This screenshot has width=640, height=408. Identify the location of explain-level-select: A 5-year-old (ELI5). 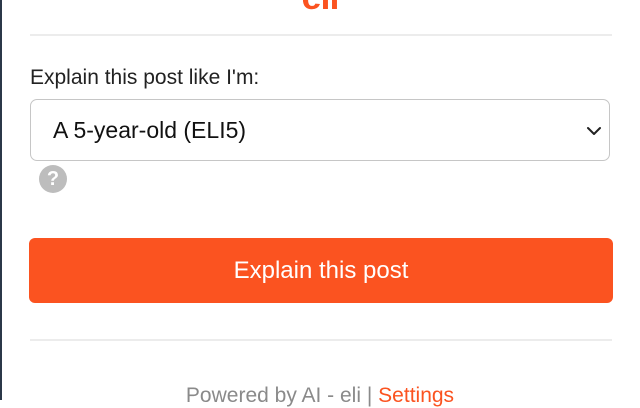
(320, 130).